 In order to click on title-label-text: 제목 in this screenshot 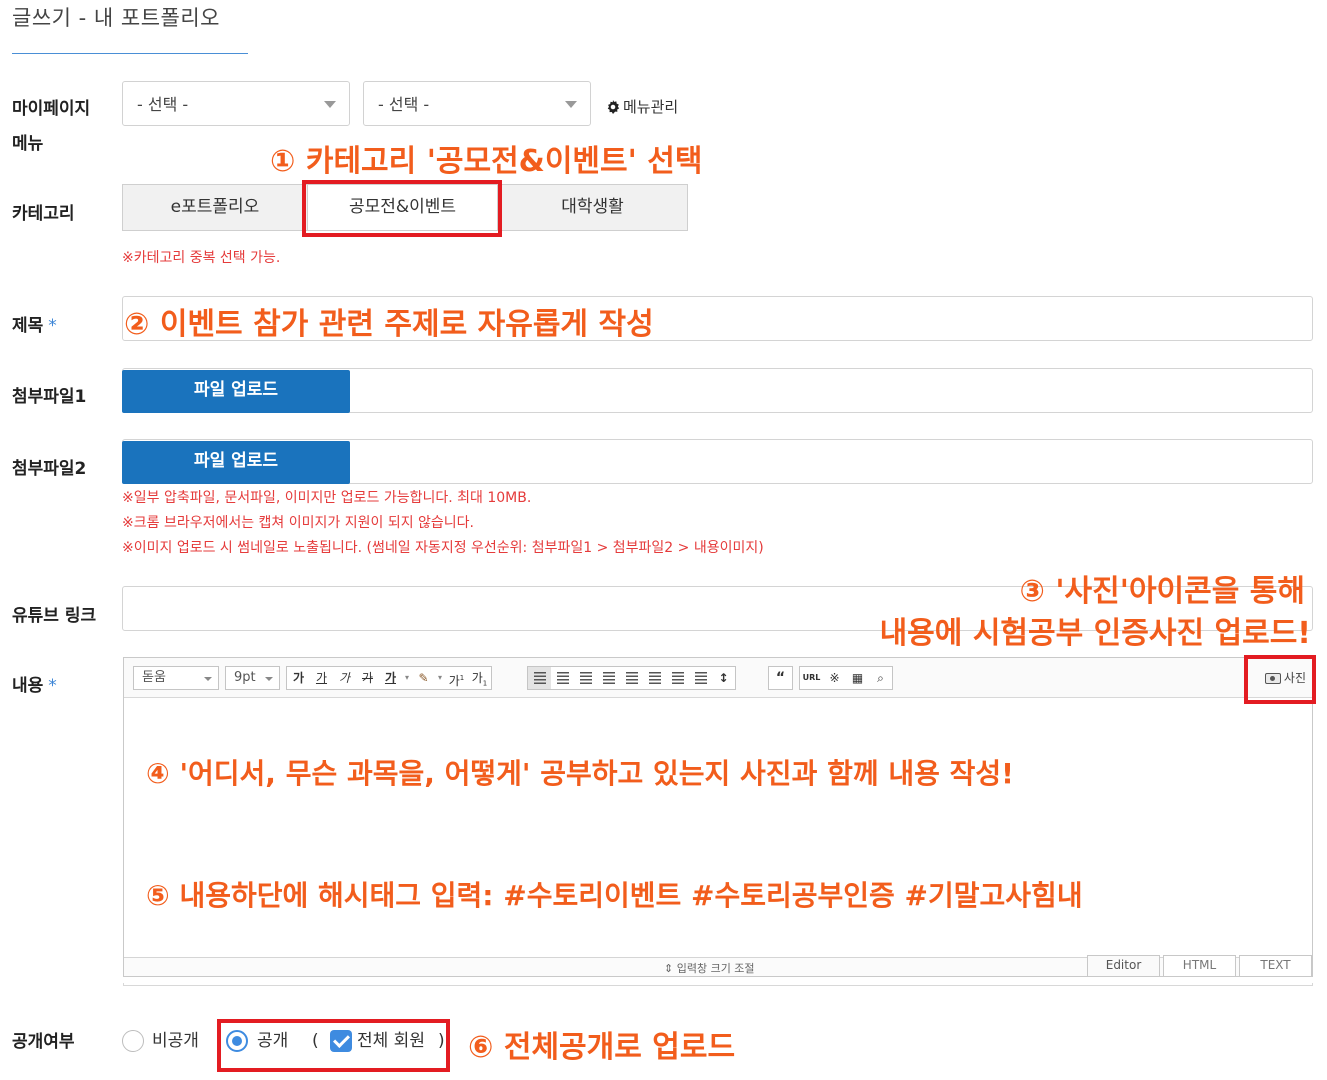, I will do `click(28, 326)`.